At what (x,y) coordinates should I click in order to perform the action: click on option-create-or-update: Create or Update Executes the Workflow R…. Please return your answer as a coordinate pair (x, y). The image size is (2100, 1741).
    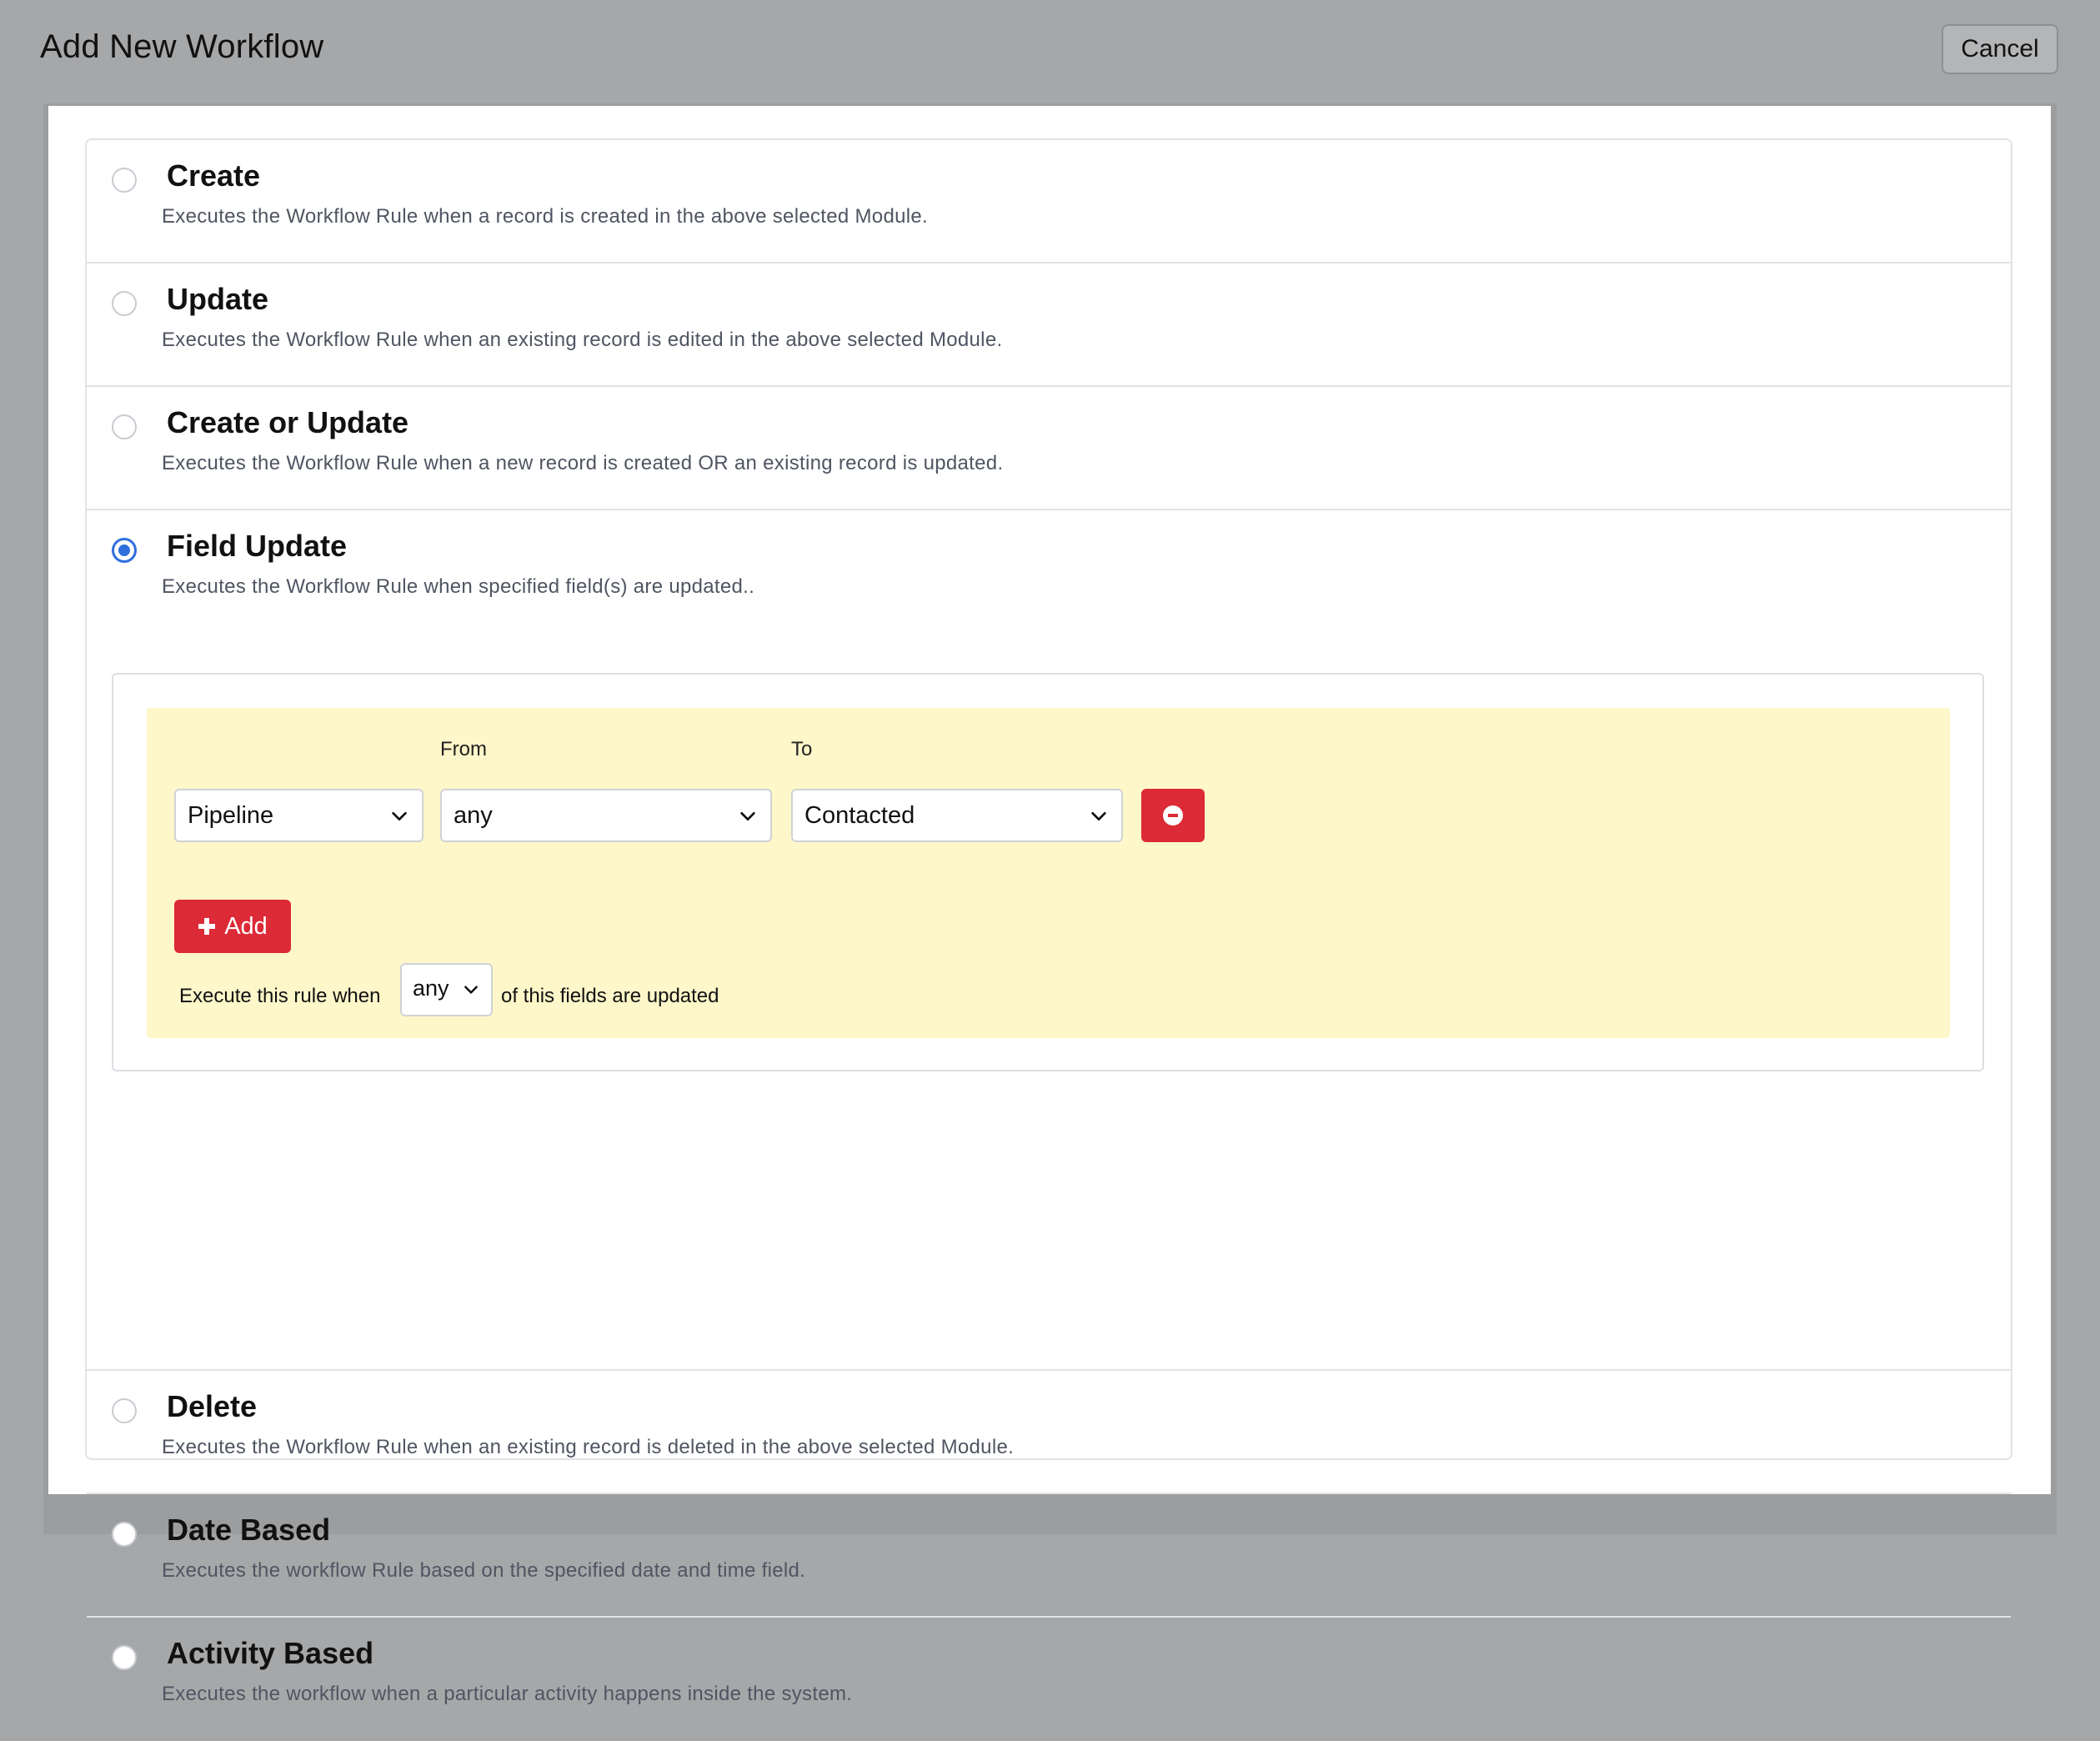
    Looking at the image, I should click on (1049, 449).